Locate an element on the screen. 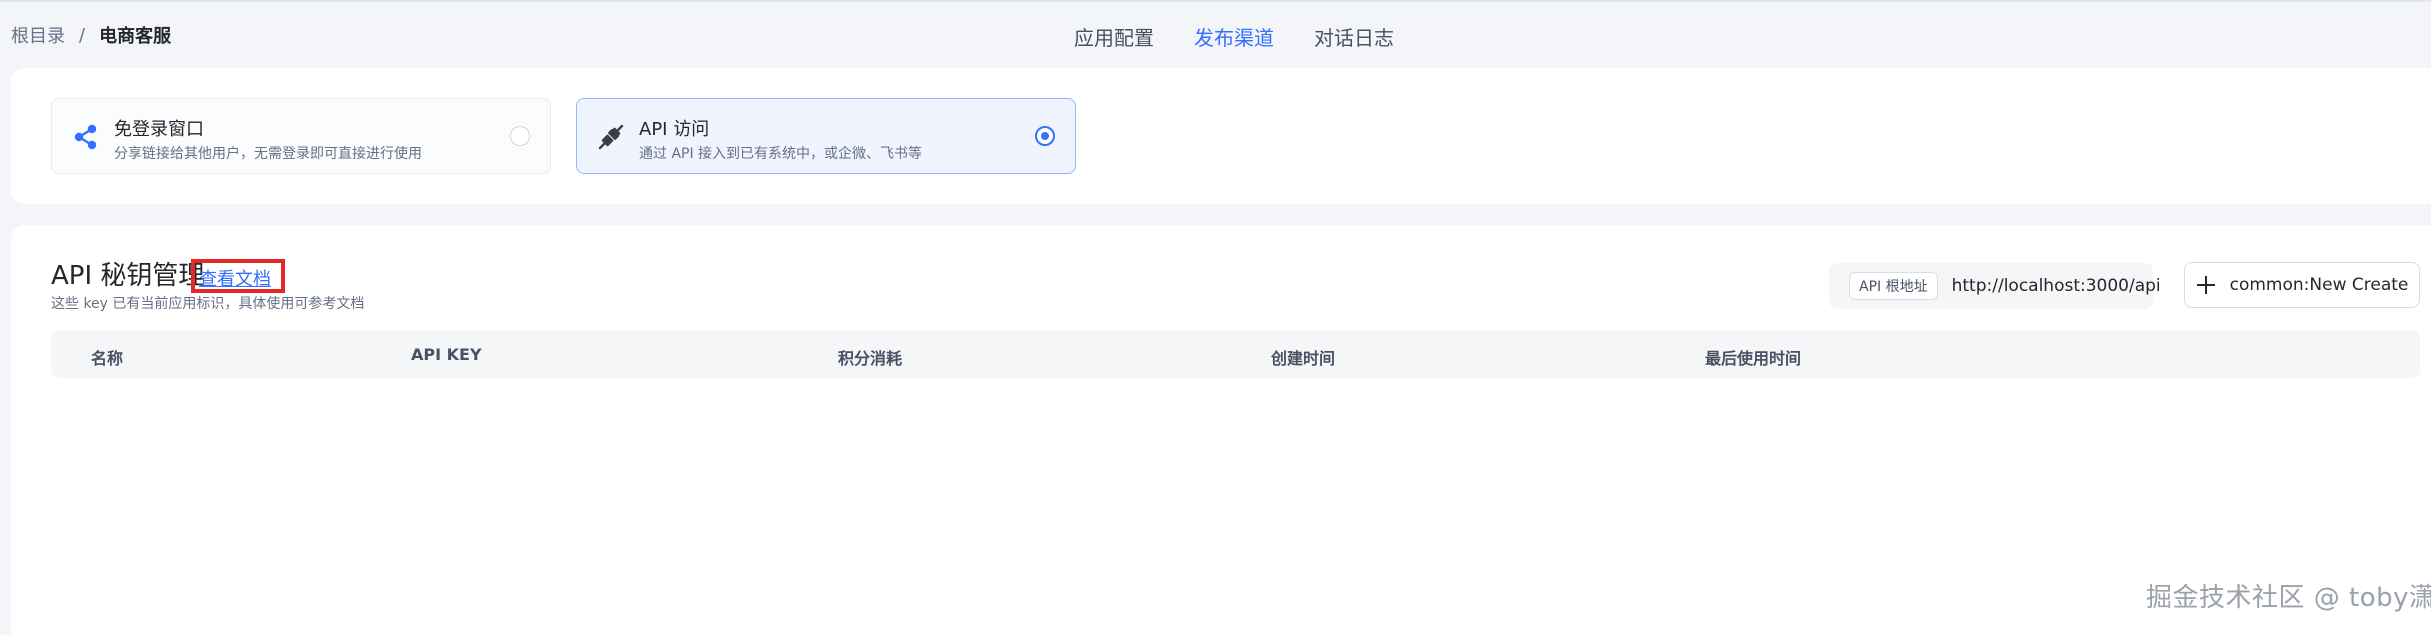 The height and width of the screenshot is (635, 2431). tab-publish-channel: 发布渠道 is located at coordinates (1234, 36).